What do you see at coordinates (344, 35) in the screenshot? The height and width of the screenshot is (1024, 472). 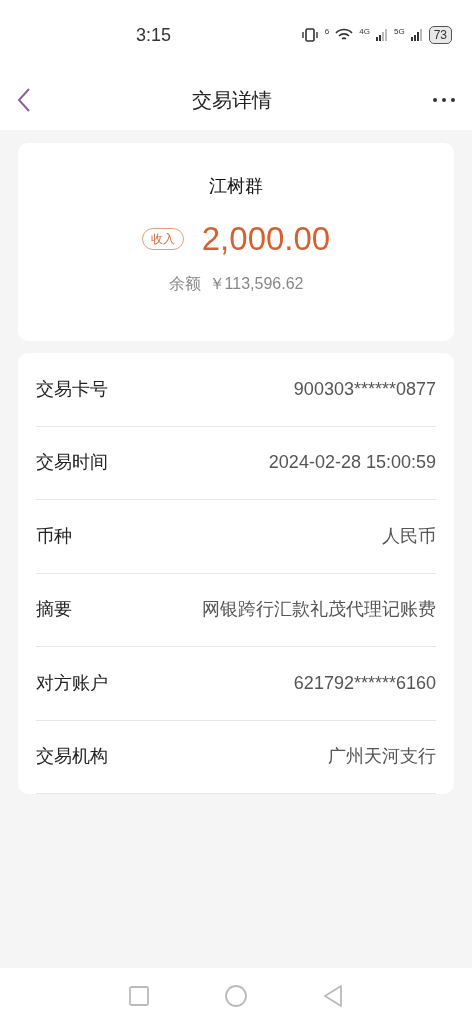 I see `wifi-icon` at bounding box center [344, 35].